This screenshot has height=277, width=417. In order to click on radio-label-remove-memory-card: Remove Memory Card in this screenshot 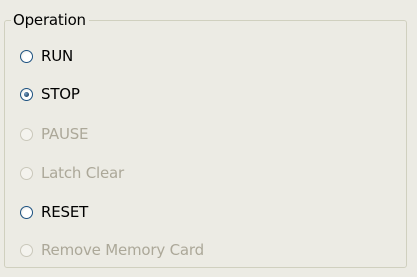, I will do `click(122, 250)`.